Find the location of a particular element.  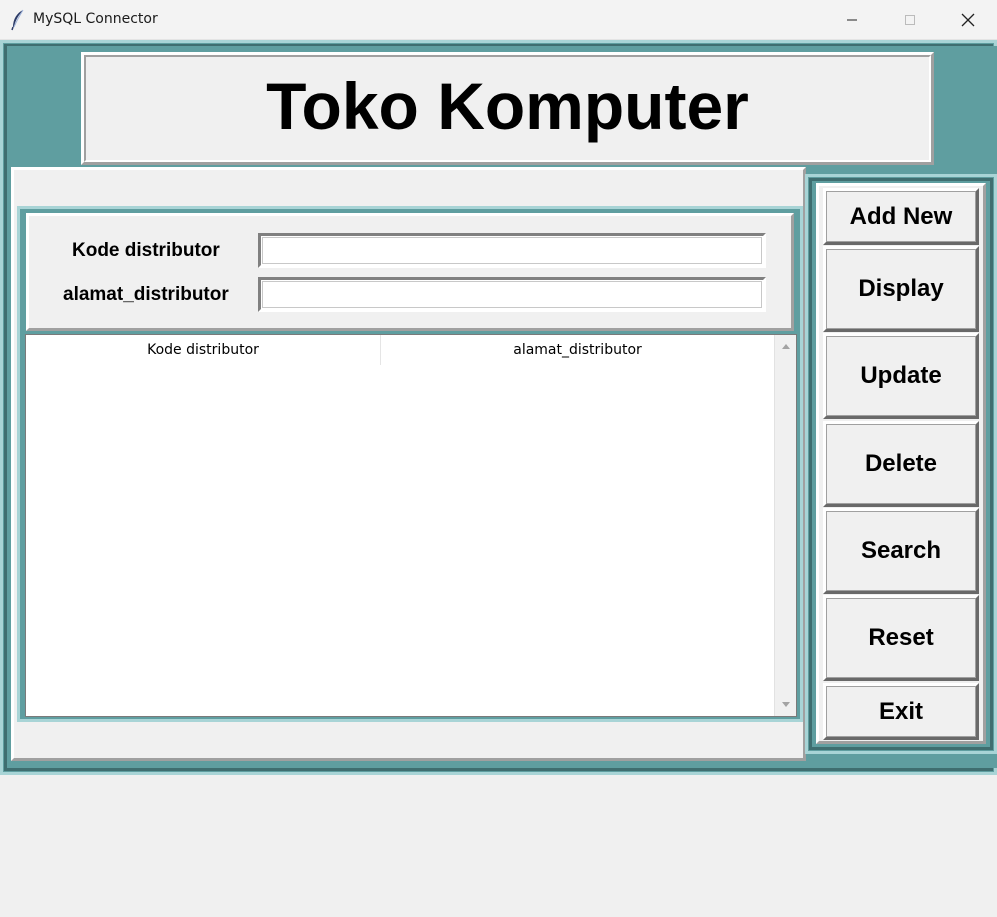

form-panel is located at coordinates (410, 272).